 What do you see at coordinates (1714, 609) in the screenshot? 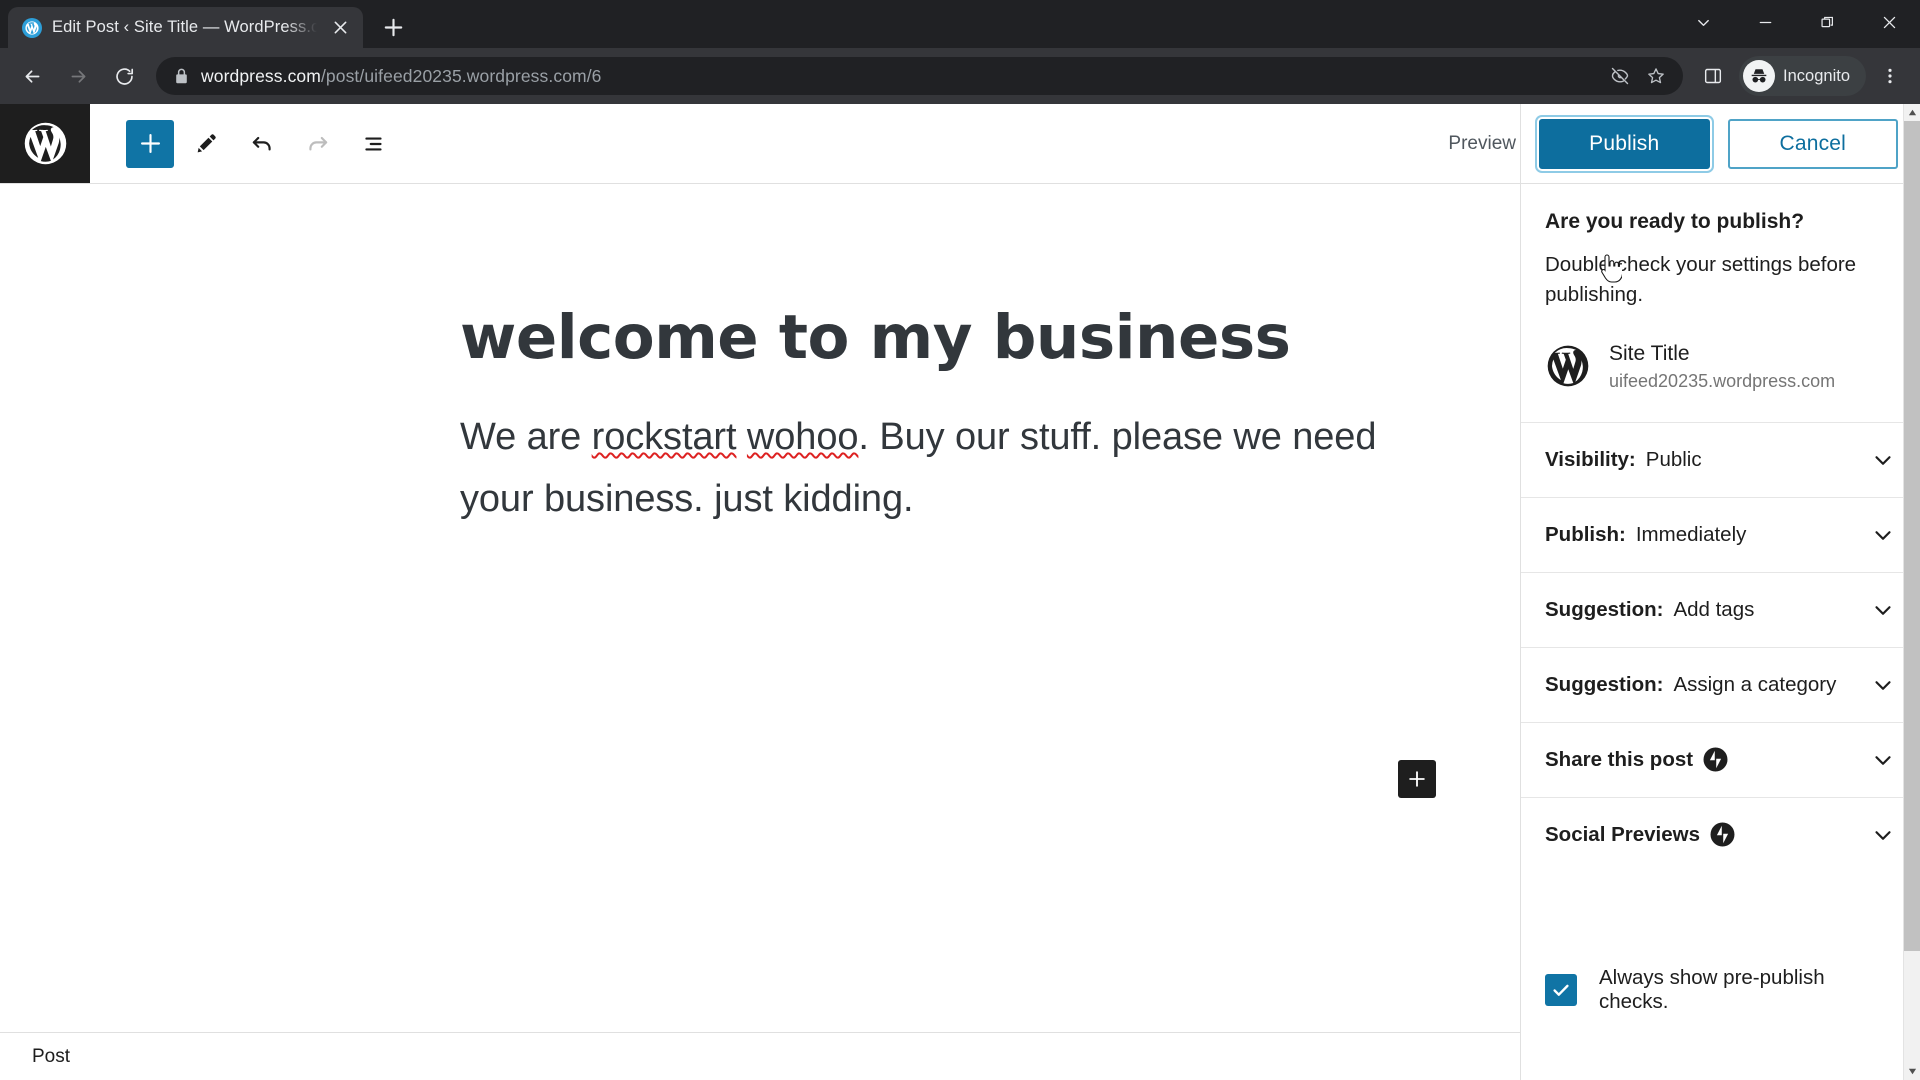
I see `row-value: Add tags` at bounding box center [1714, 609].